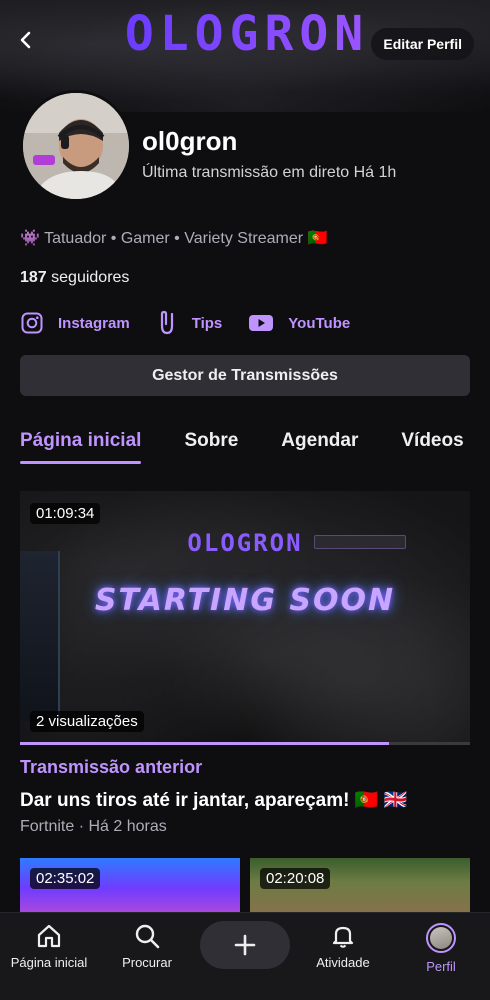 The width and height of the screenshot is (490, 1000). Describe the element at coordinates (432, 447) in the screenshot. I see `tab-videos: Vídeos` at that location.